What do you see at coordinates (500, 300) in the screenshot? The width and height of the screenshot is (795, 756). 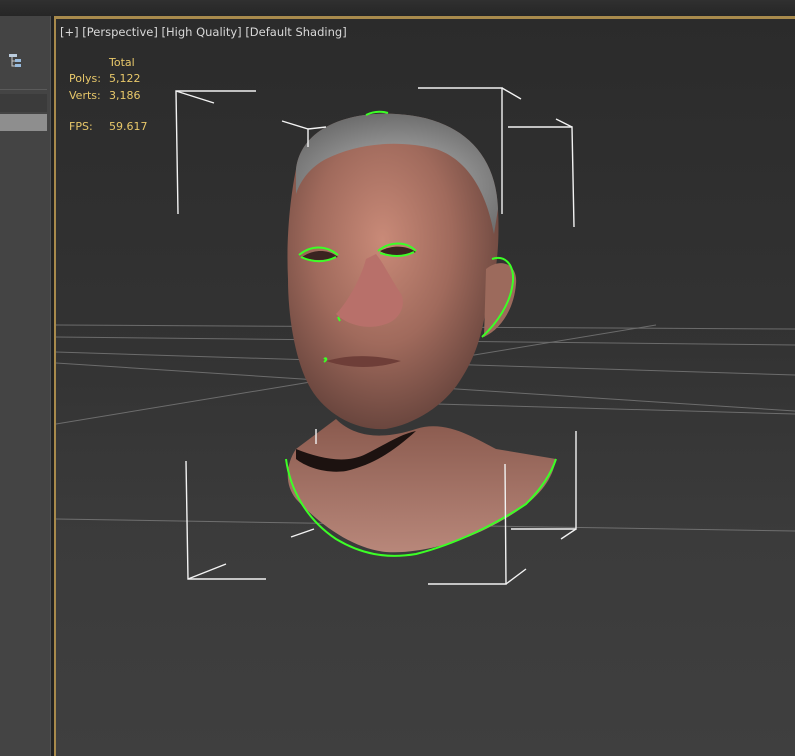 I see `ear-mesh` at bounding box center [500, 300].